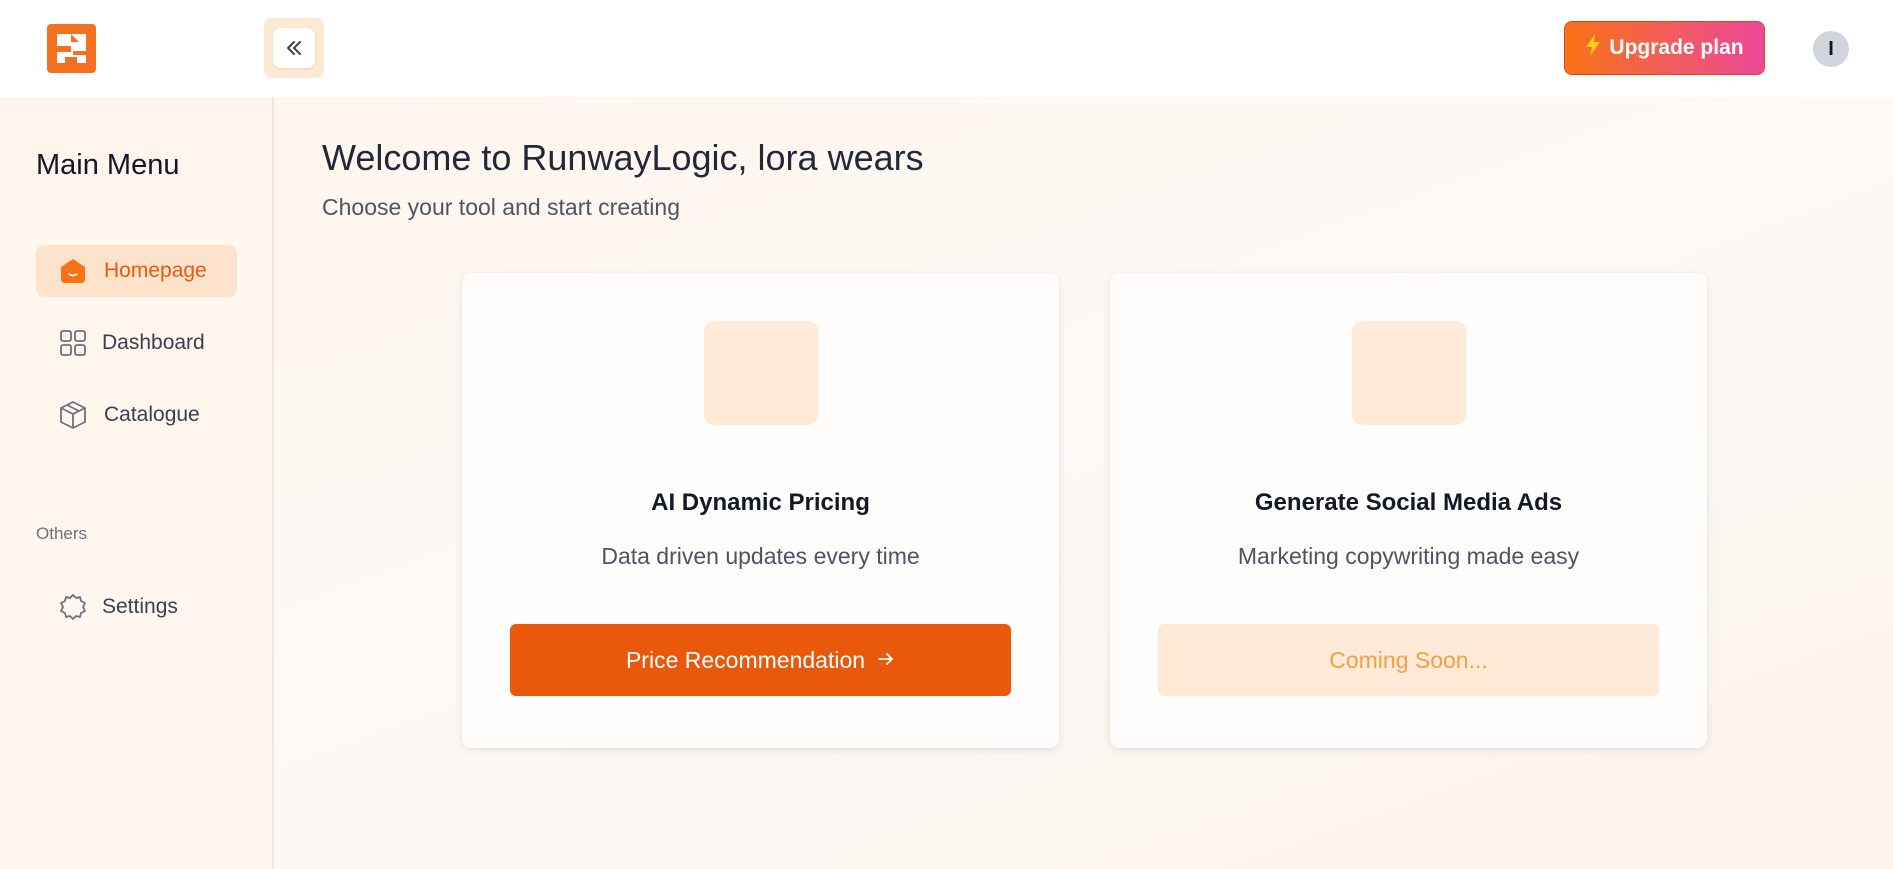 This screenshot has width=1893, height=869. I want to click on home-icon, so click(73, 271).